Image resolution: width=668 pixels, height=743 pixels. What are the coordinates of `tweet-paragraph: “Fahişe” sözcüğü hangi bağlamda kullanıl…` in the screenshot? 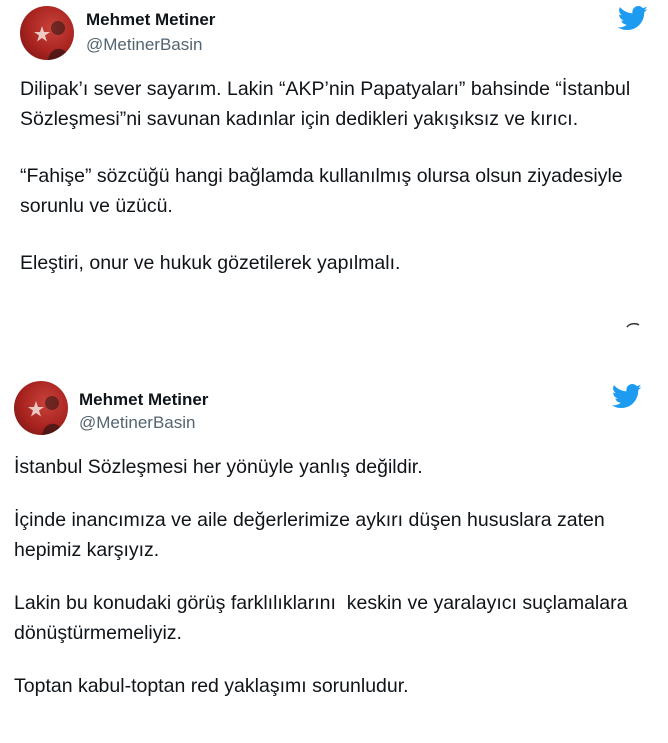 It's located at (321, 191).